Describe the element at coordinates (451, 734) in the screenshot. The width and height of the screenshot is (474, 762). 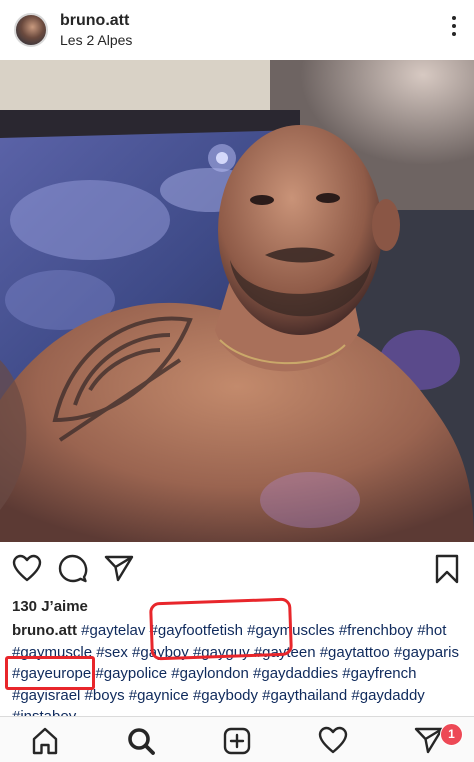
I see `notification-badge: 1` at that location.